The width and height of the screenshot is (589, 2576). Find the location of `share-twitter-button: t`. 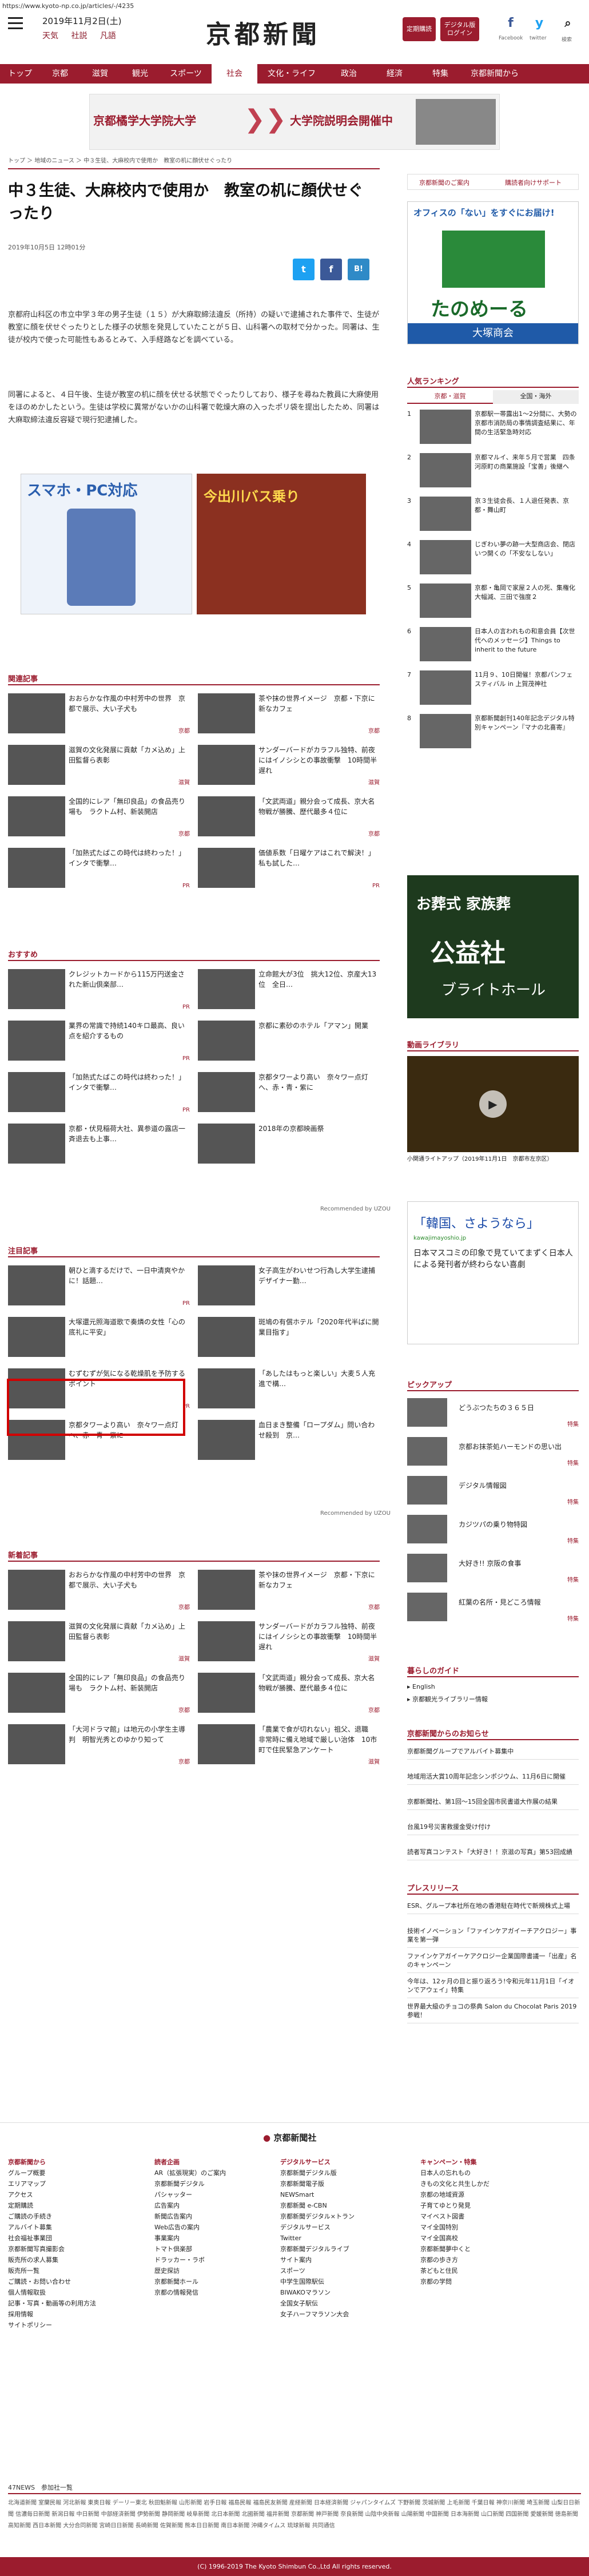

share-twitter-button: t is located at coordinates (304, 269).